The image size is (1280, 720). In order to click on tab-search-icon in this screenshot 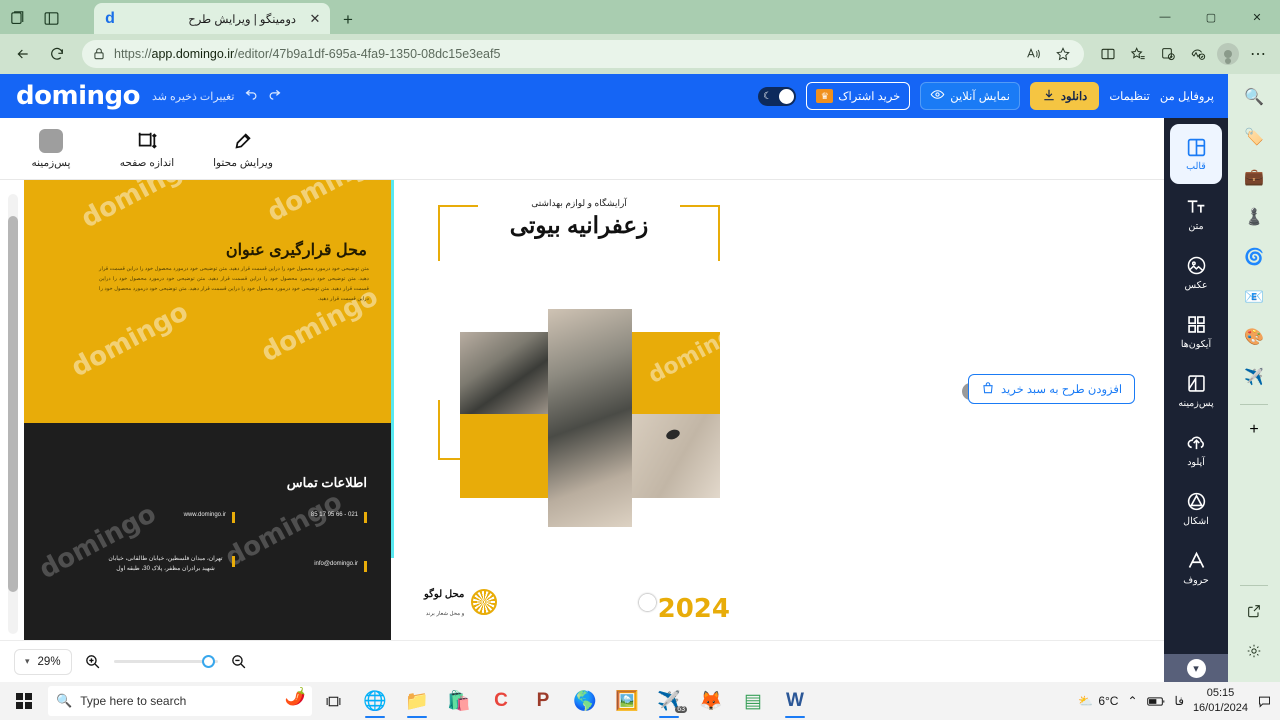, I will do `click(17, 18)`.